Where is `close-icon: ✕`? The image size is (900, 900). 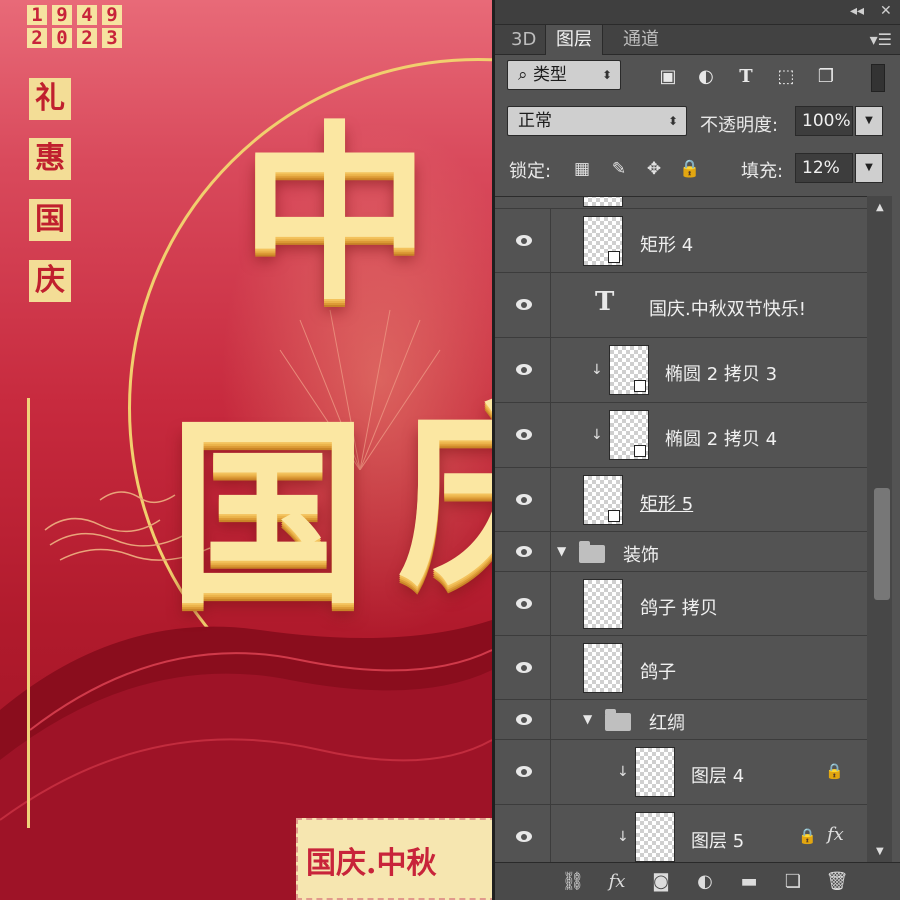
close-icon: ✕ is located at coordinates (886, 11).